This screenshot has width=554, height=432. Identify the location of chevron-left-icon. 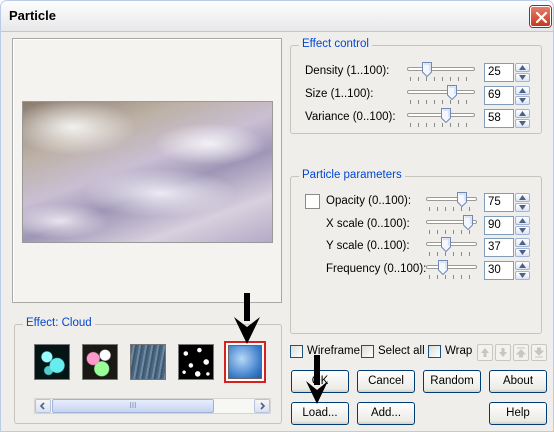
(42, 406).